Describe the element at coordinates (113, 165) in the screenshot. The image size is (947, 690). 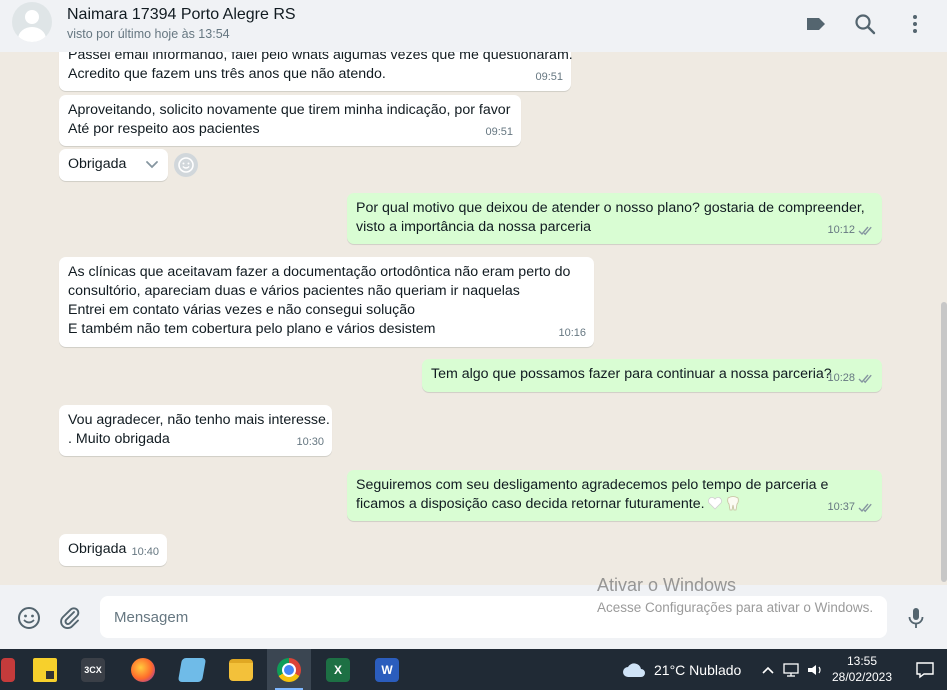
I see `message-incoming: Obrigada` at that location.